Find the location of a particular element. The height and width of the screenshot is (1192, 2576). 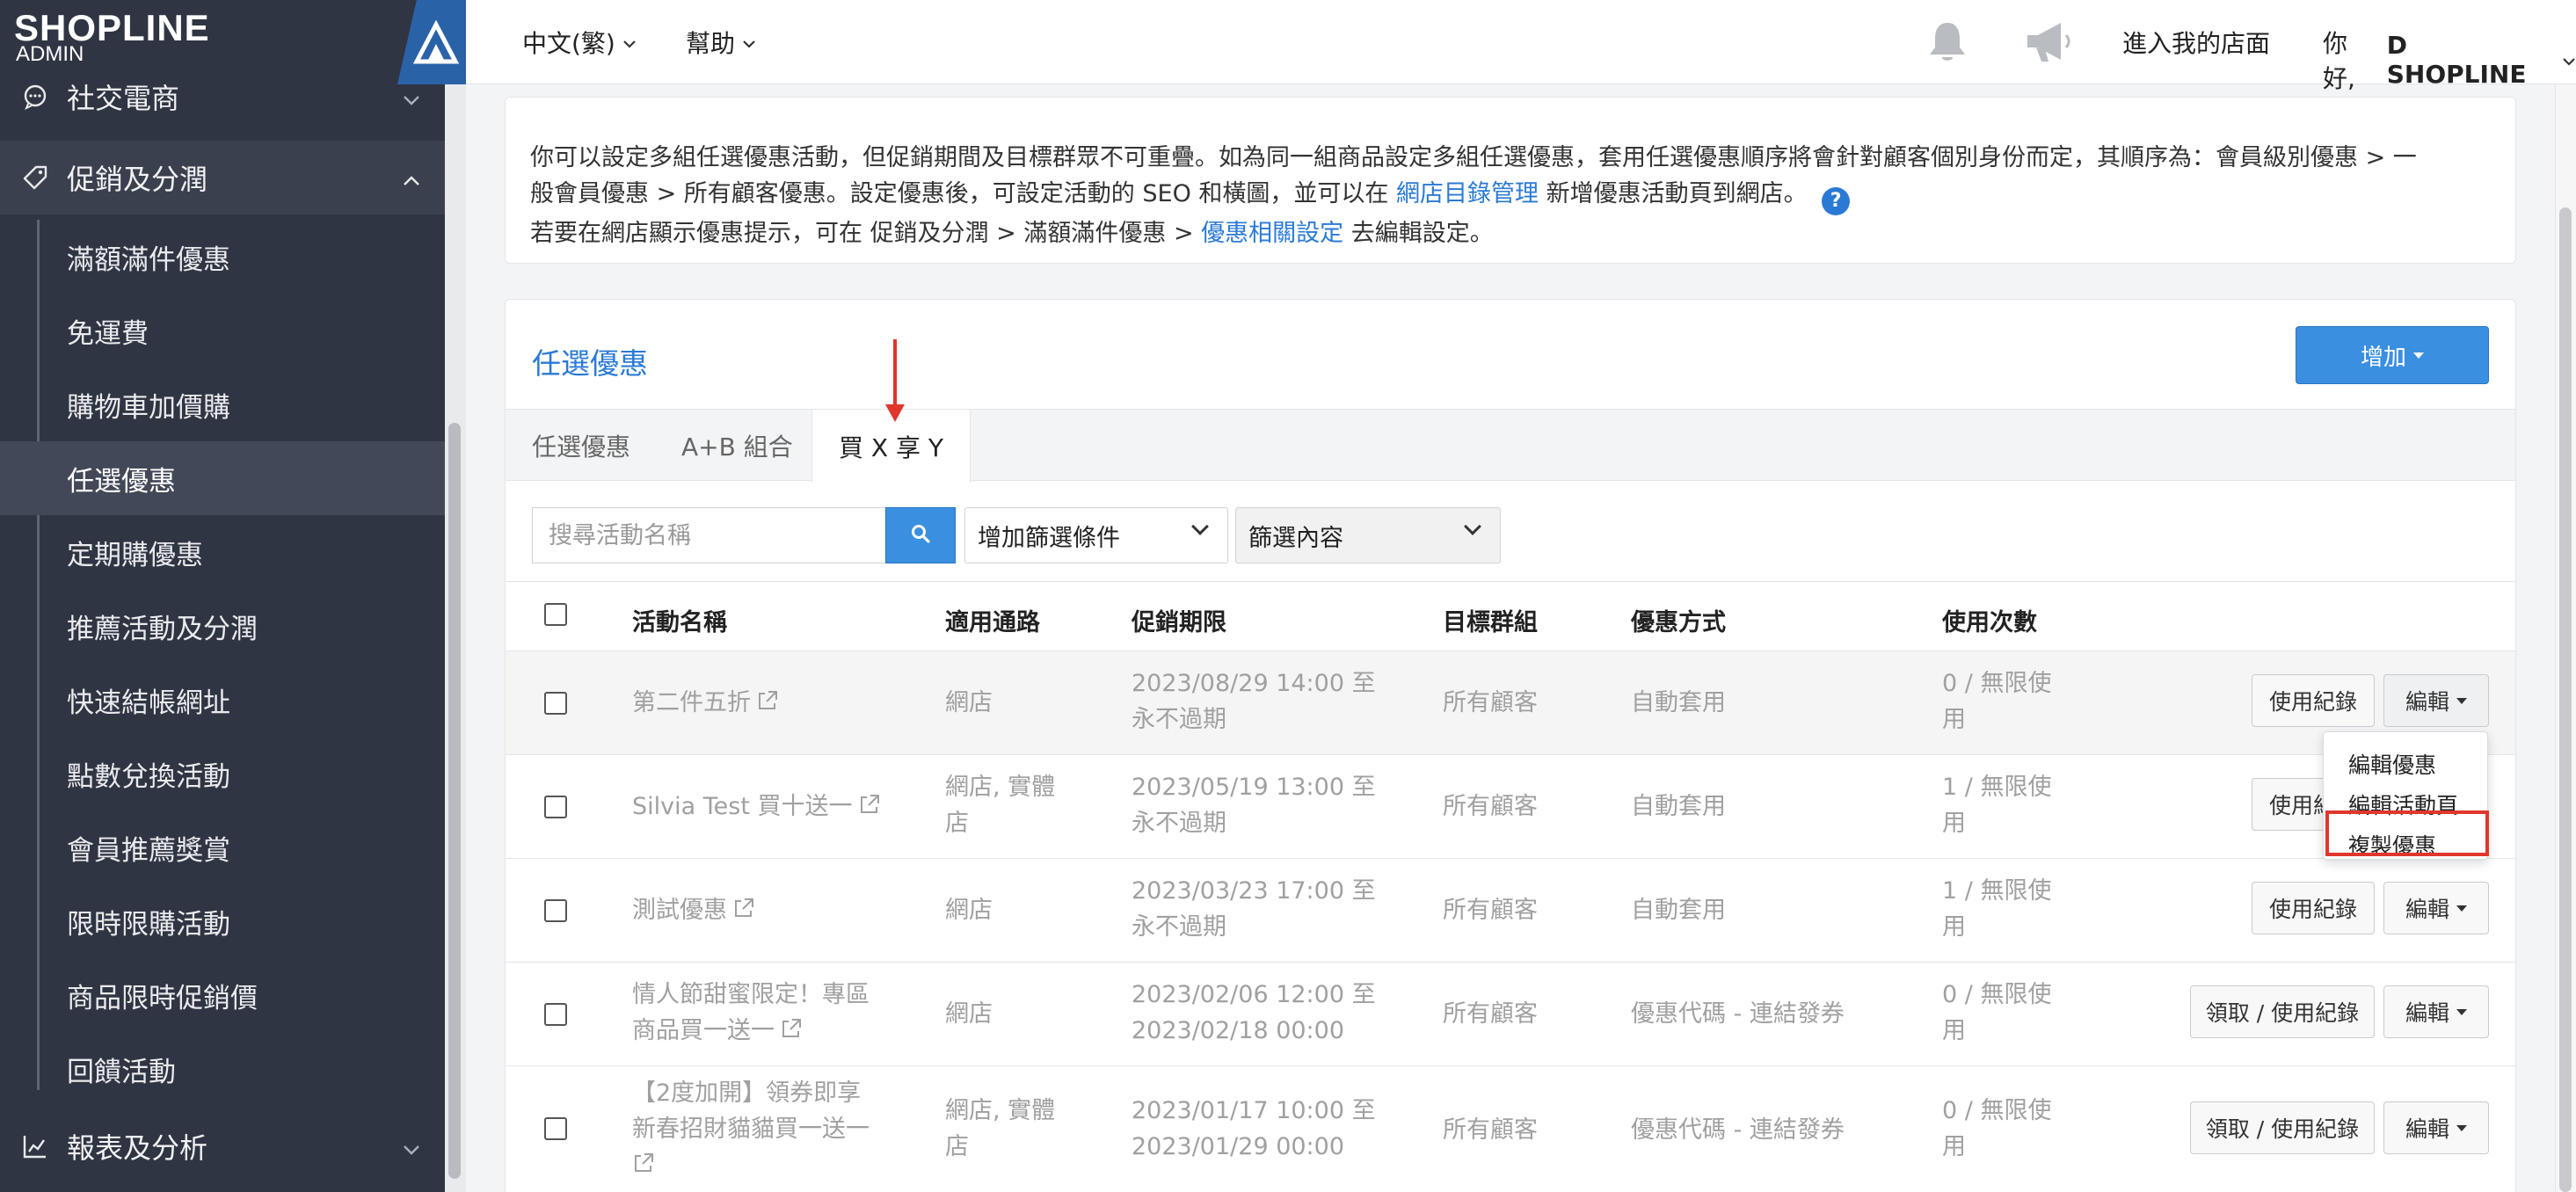

sidebar-scrollbar is located at coordinates (455, 638).